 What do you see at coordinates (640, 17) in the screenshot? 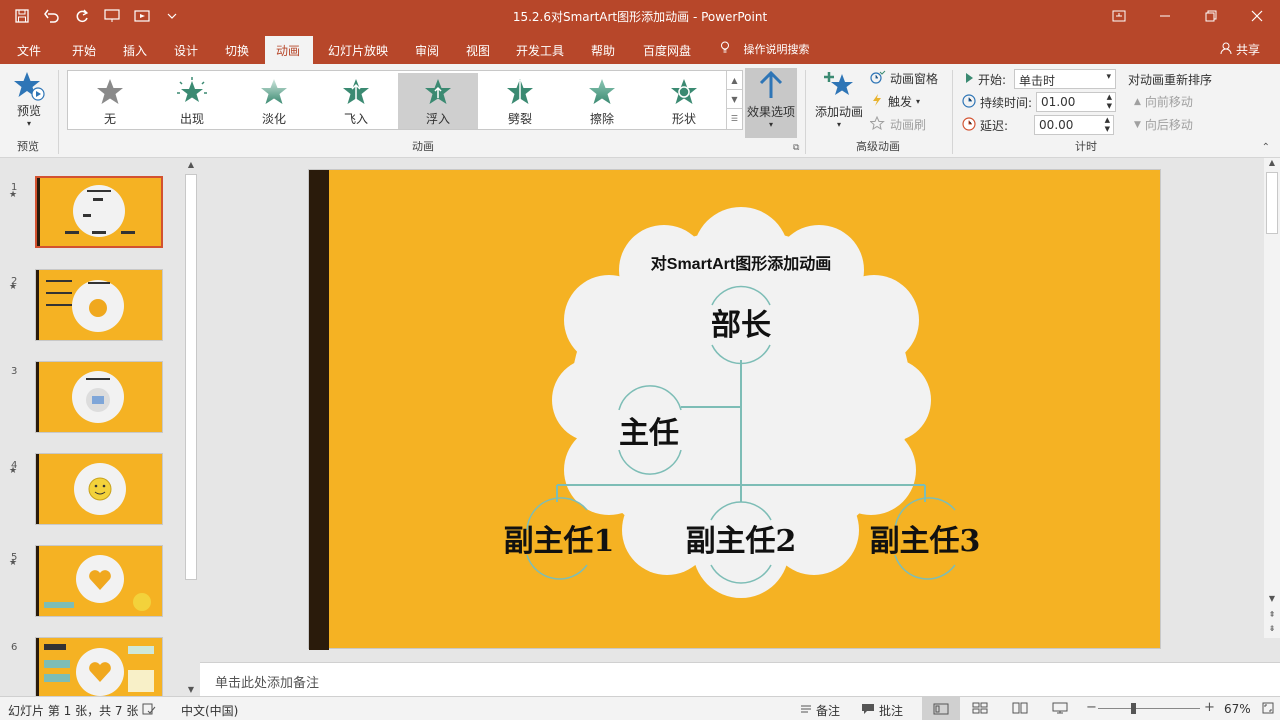
I see `document-title: 15.2.6对SmartArt图形添加动画 - PowerPoint` at bounding box center [640, 17].